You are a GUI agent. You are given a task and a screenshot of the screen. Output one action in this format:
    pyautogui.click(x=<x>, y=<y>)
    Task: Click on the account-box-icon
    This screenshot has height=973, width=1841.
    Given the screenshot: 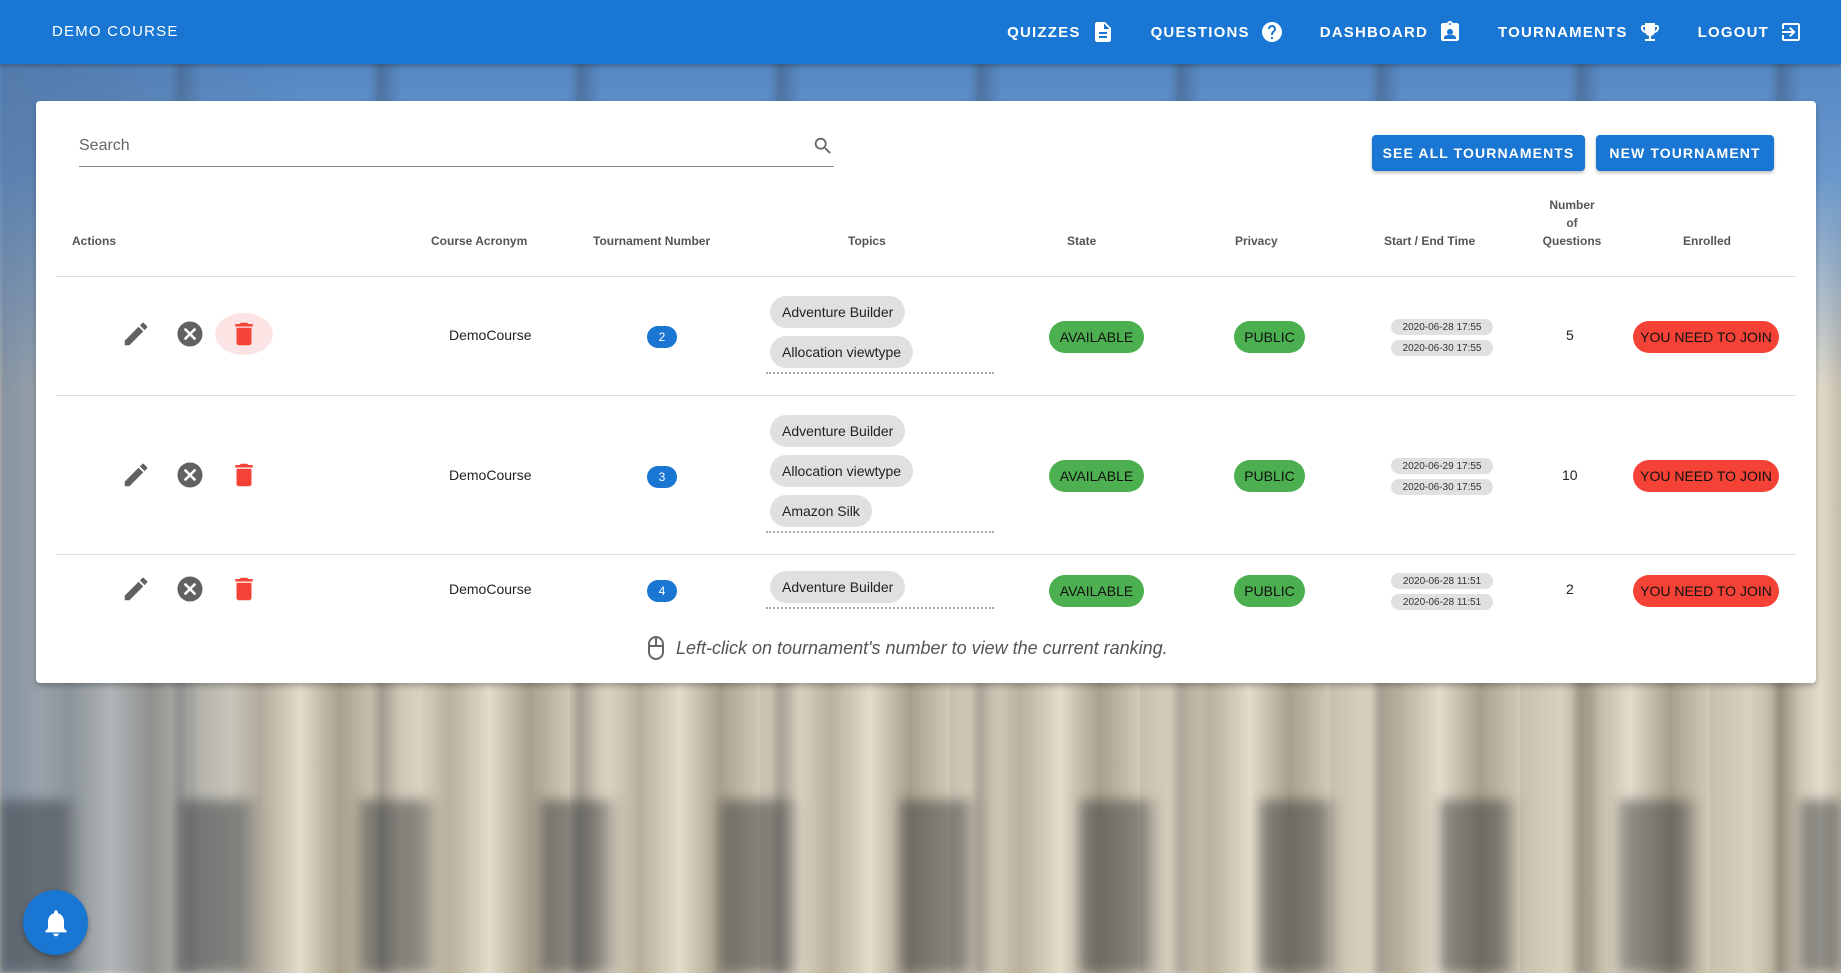 What is the action you would take?
    pyautogui.click(x=1450, y=31)
    